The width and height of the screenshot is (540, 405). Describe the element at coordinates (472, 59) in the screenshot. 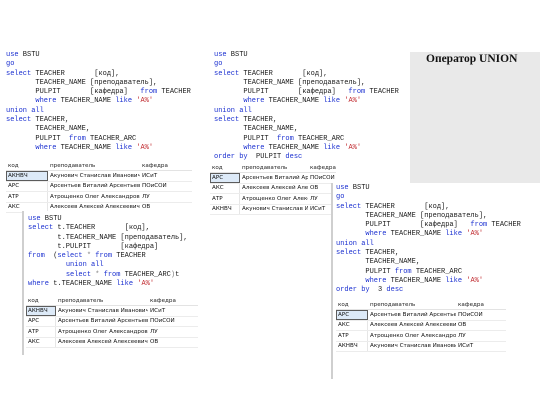

I see `slide-title: Оператор UNION` at that location.